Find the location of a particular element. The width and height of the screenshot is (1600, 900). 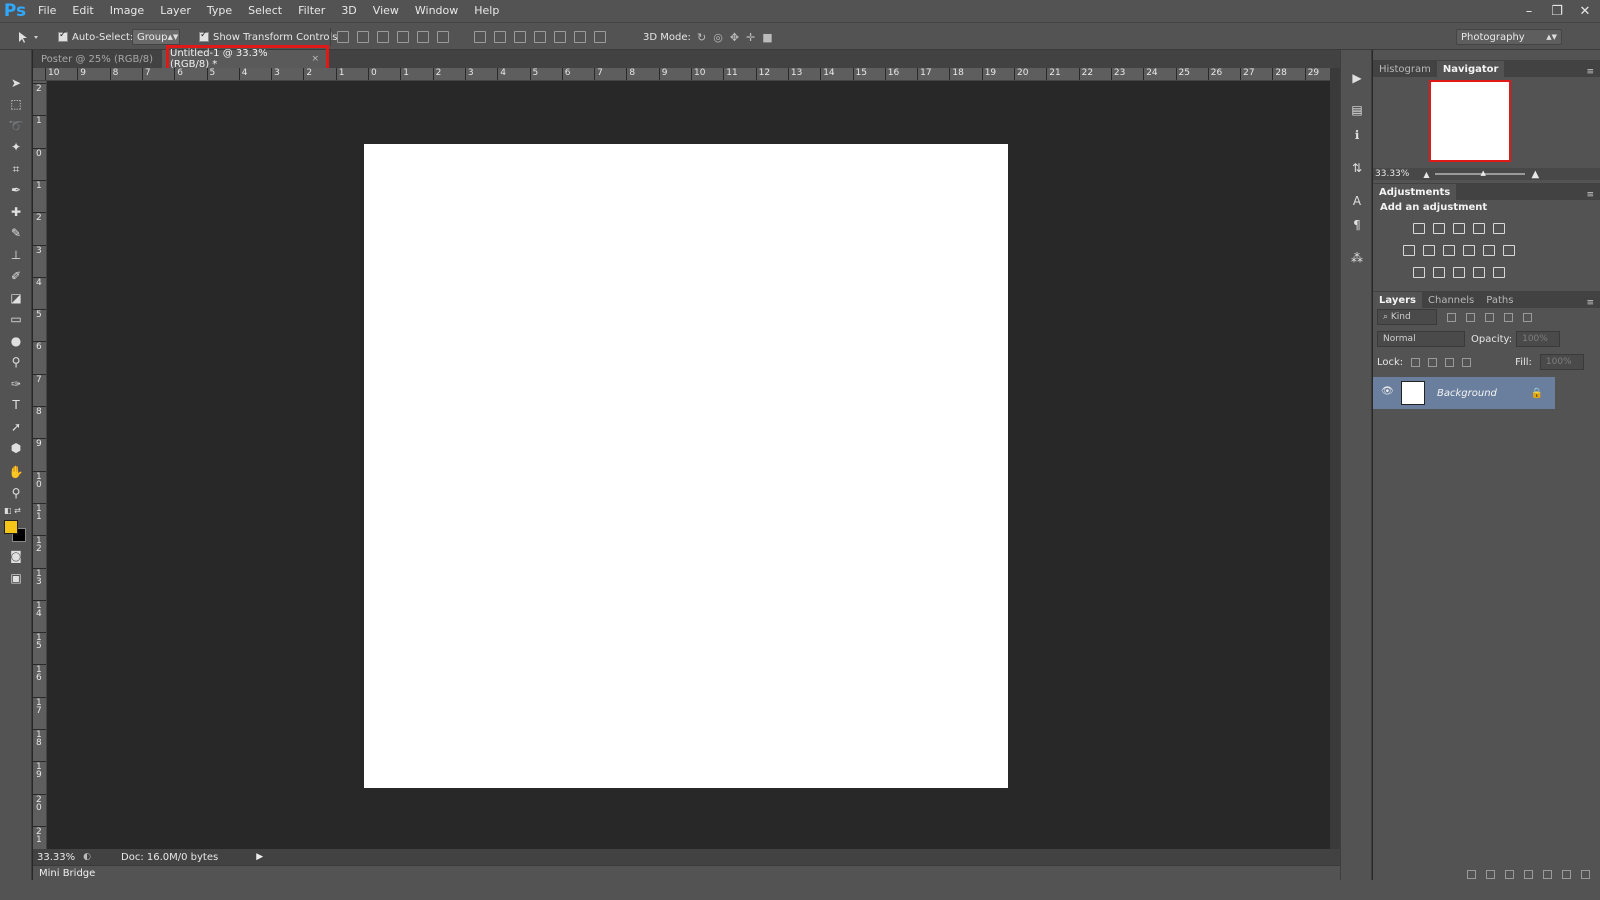

lock-transparent-icon is located at coordinates (1416, 362).